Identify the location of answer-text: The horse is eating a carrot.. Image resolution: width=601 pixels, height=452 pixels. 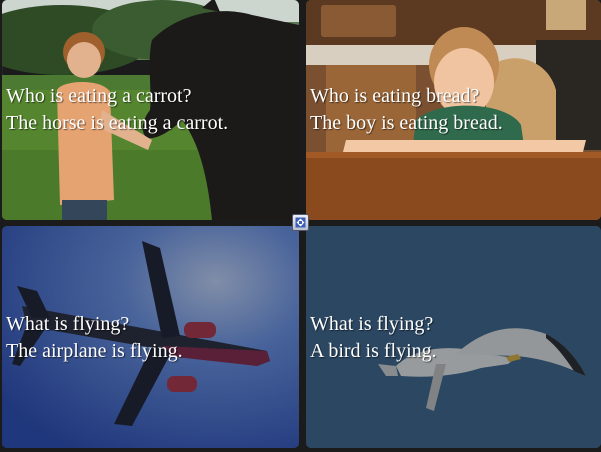
(117, 123).